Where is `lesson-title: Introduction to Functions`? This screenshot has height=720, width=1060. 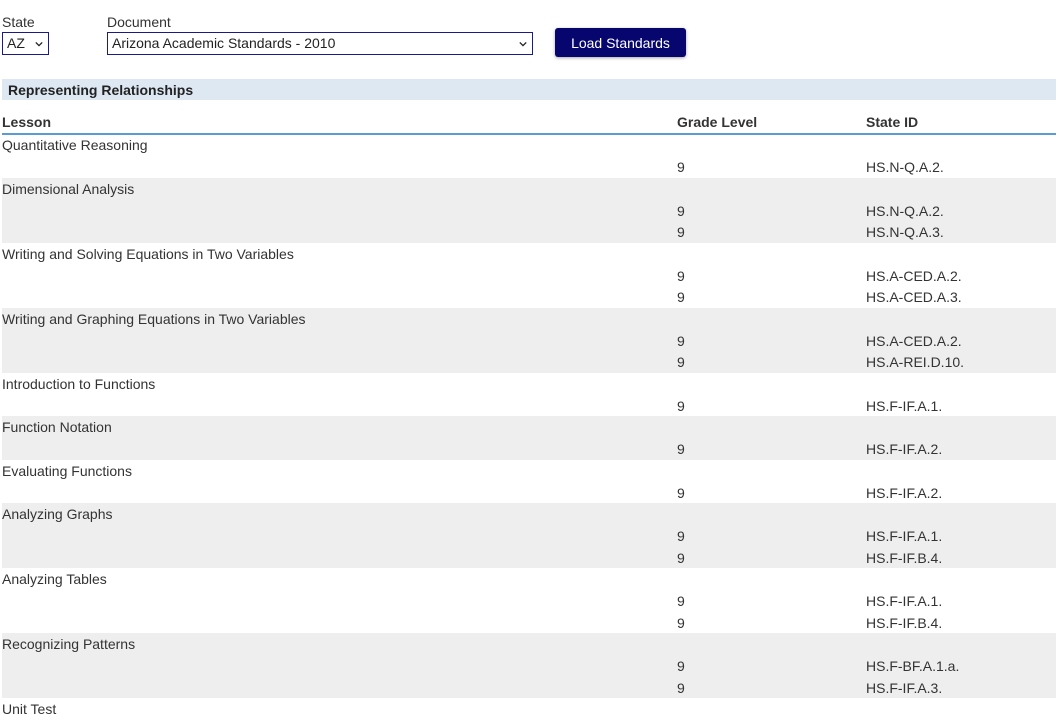 lesson-title: Introduction to Functions is located at coordinates (79, 383).